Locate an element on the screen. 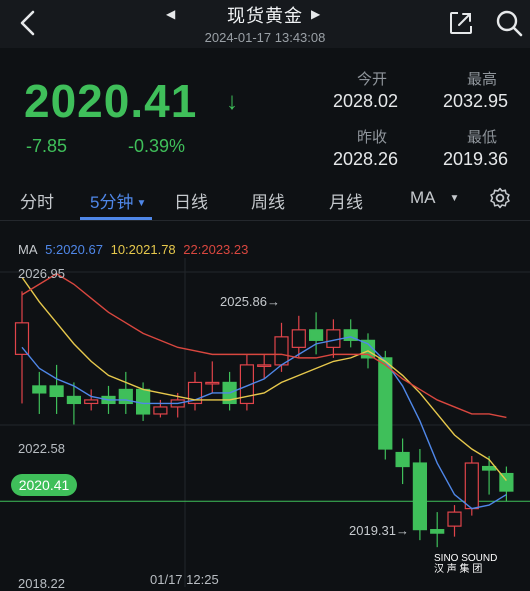 The image size is (530, 591). prev-close-value: 2028.26 is located at coordinates (366, 159).